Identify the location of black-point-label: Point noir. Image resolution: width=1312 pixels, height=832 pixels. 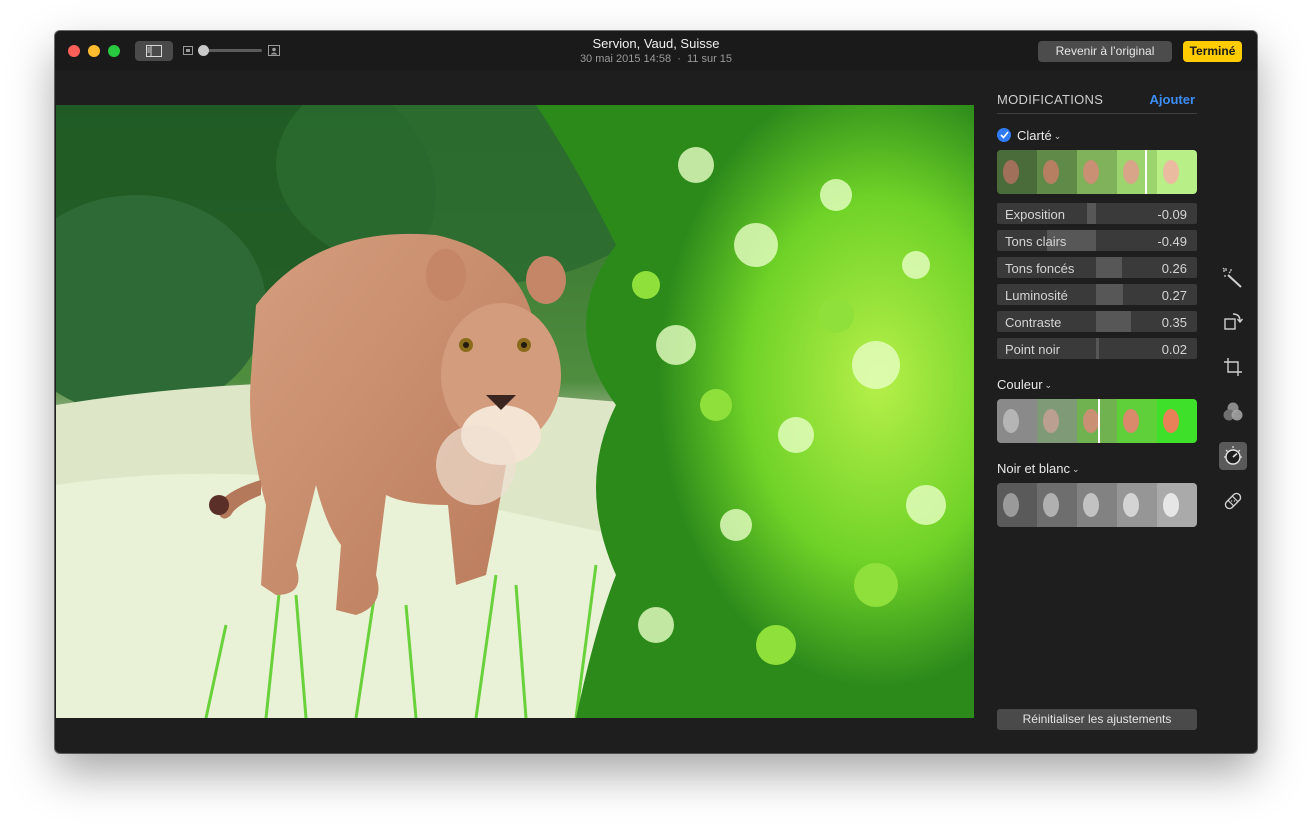
(1032, 349).